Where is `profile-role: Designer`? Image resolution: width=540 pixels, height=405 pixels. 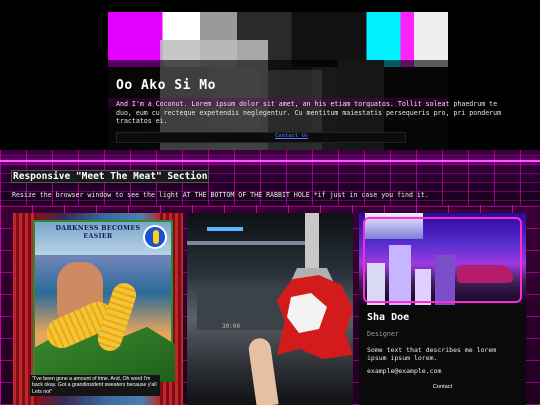 profile-role: Designer is located at coordinates (383, 334).